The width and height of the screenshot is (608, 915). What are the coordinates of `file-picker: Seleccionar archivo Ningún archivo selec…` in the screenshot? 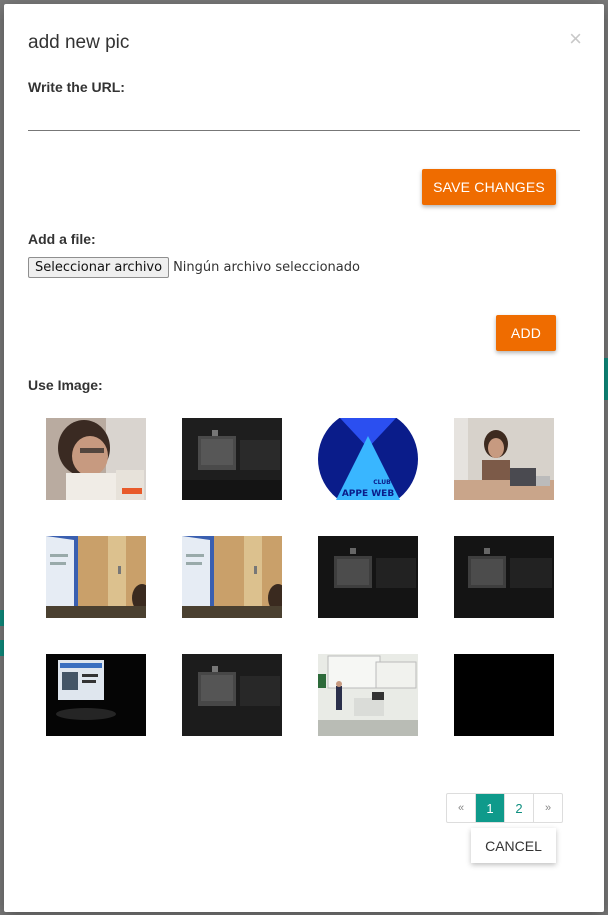 It's located at (194, 267).